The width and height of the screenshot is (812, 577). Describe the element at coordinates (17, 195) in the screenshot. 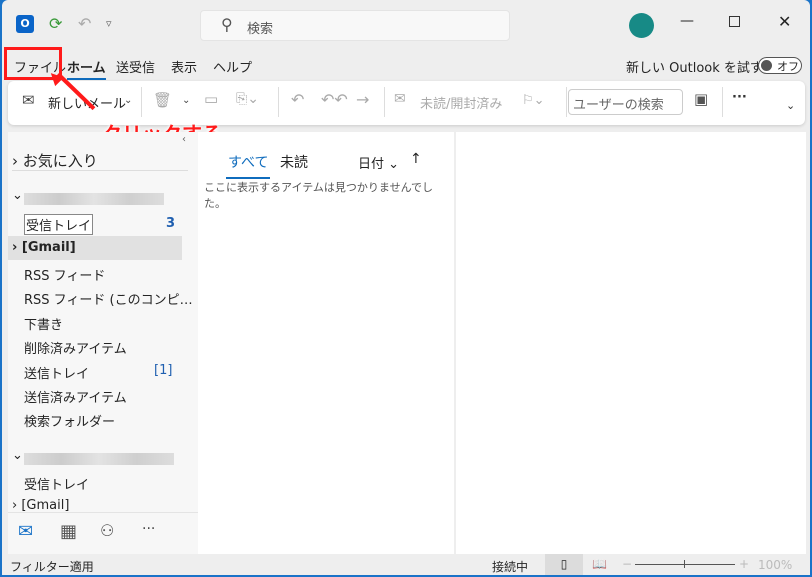

I see `account1-chevron-icon: ⌄` at that location.